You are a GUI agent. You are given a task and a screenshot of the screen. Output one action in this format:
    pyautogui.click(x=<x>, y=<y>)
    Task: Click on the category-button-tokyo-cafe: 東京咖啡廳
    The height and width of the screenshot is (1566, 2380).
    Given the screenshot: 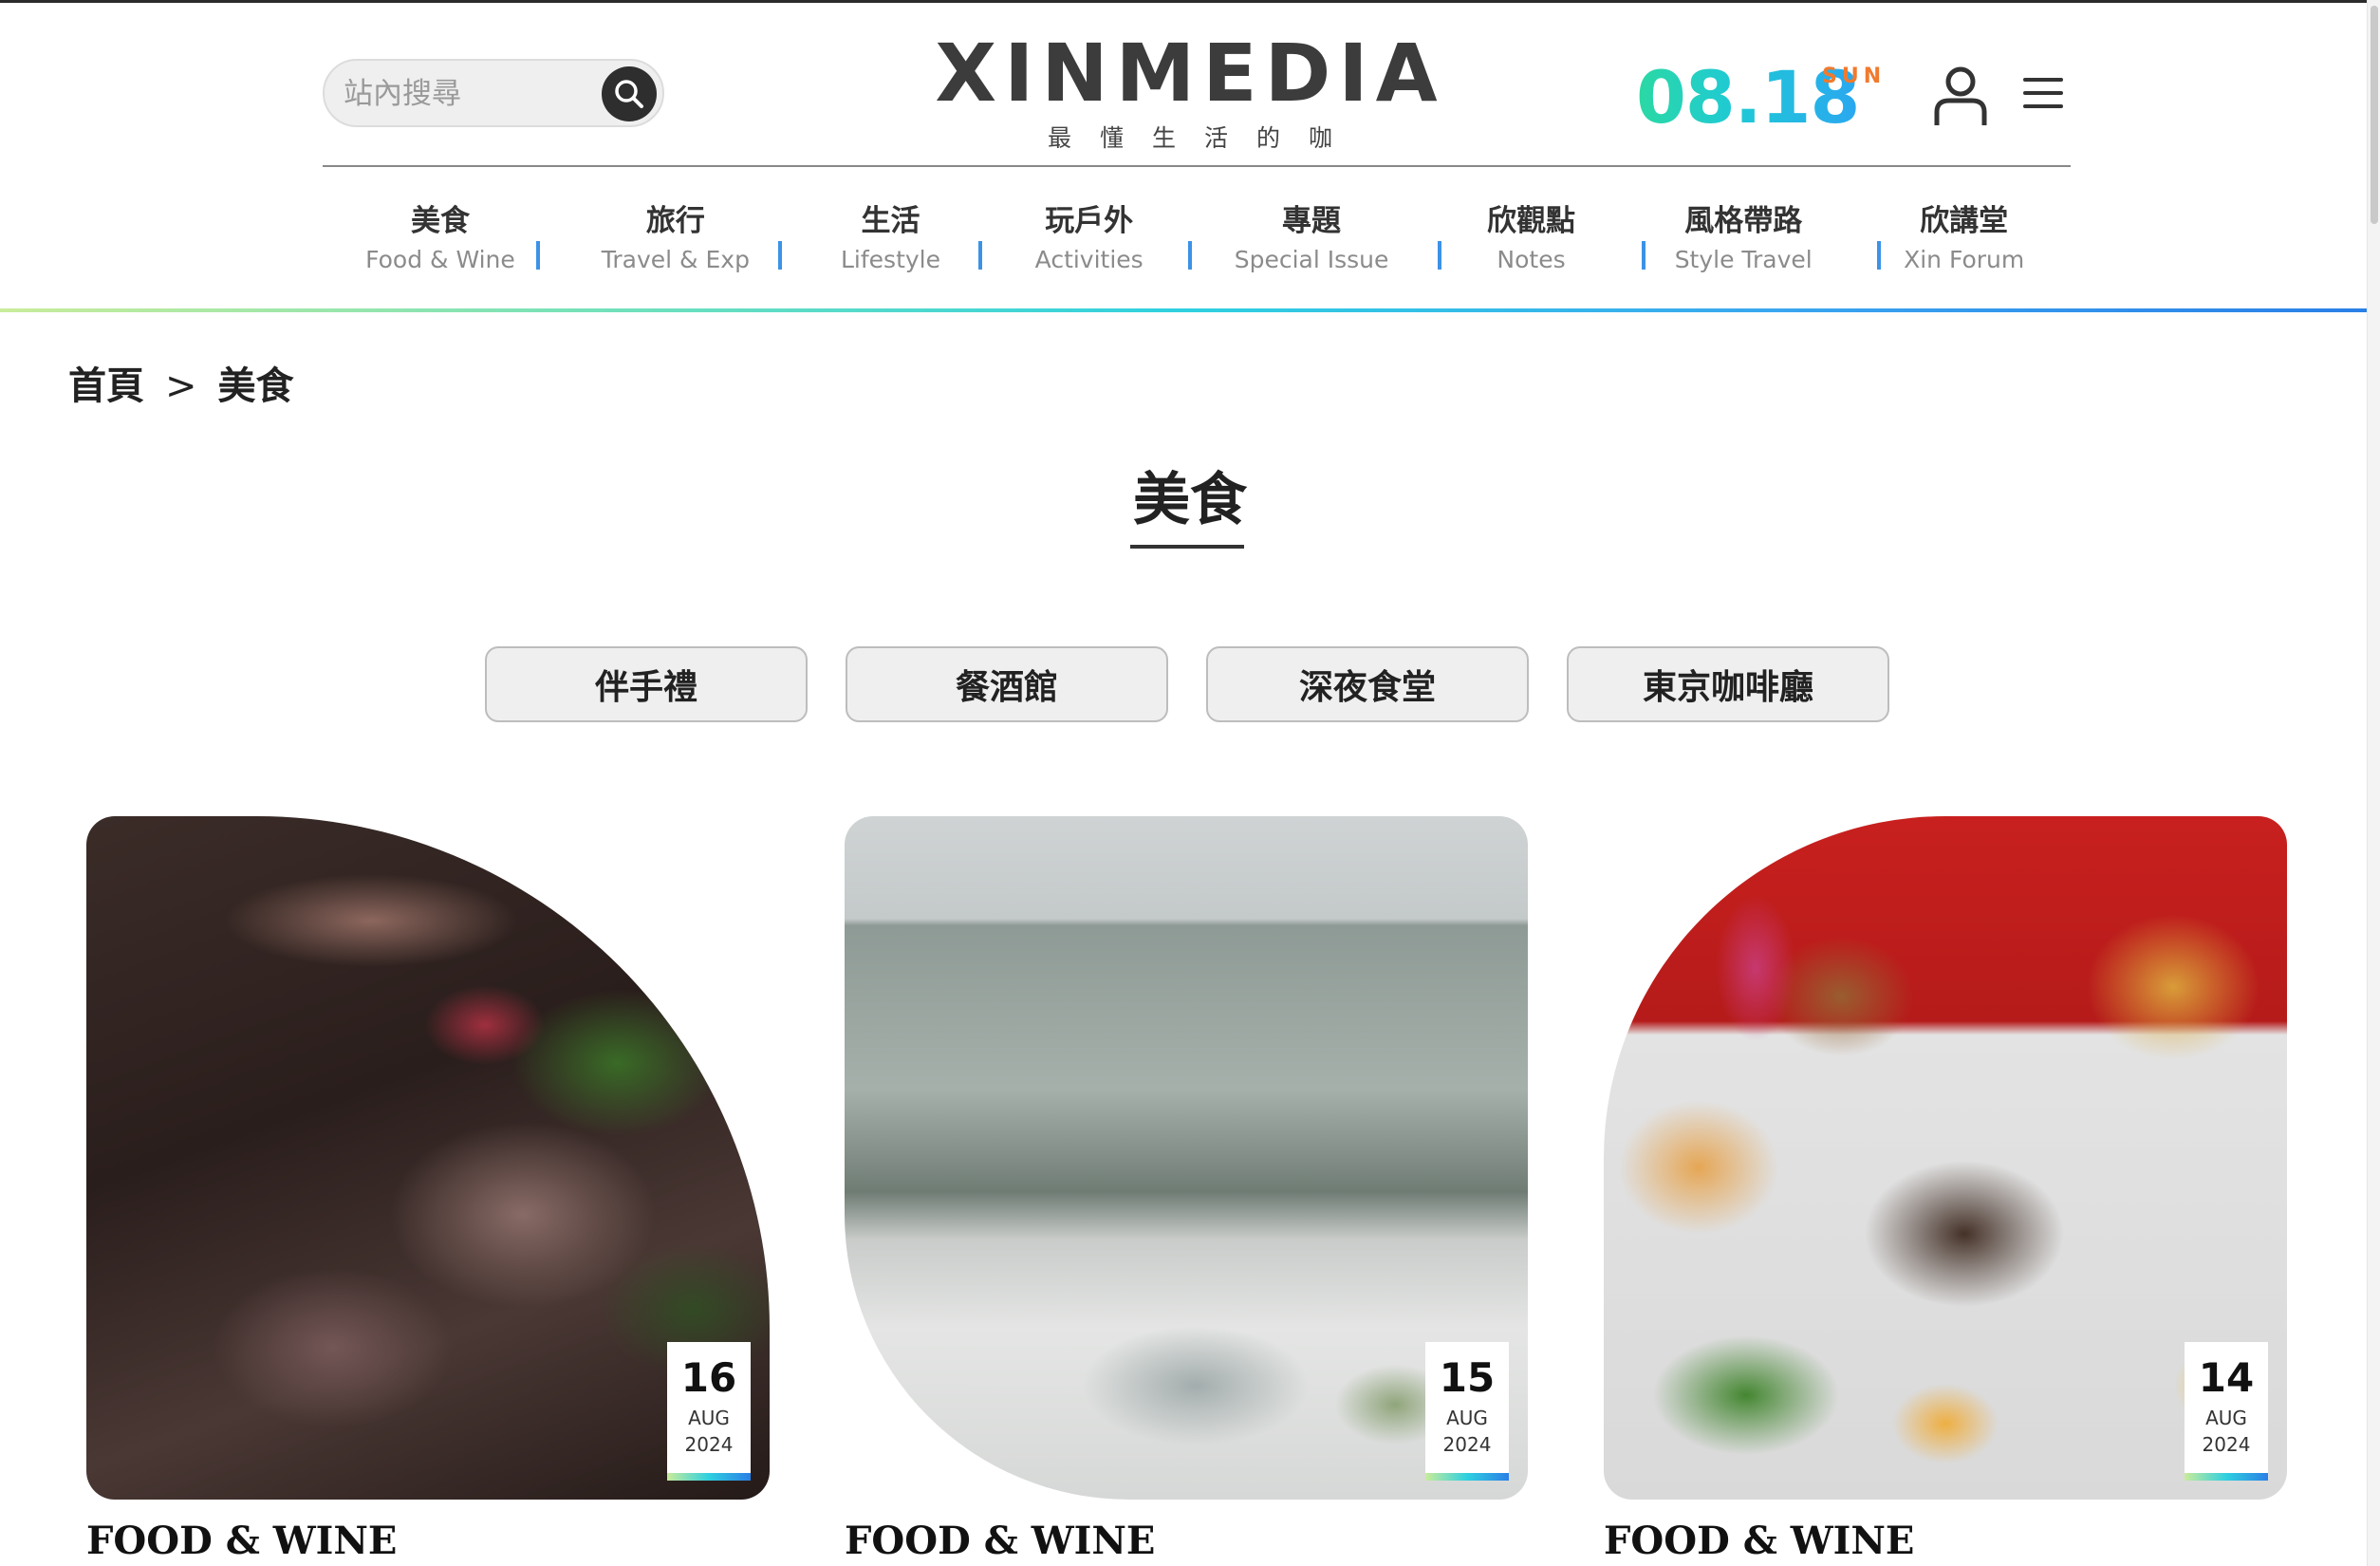 What is the action you would take?
    pyautogui.click(x=1728, y=684)
    